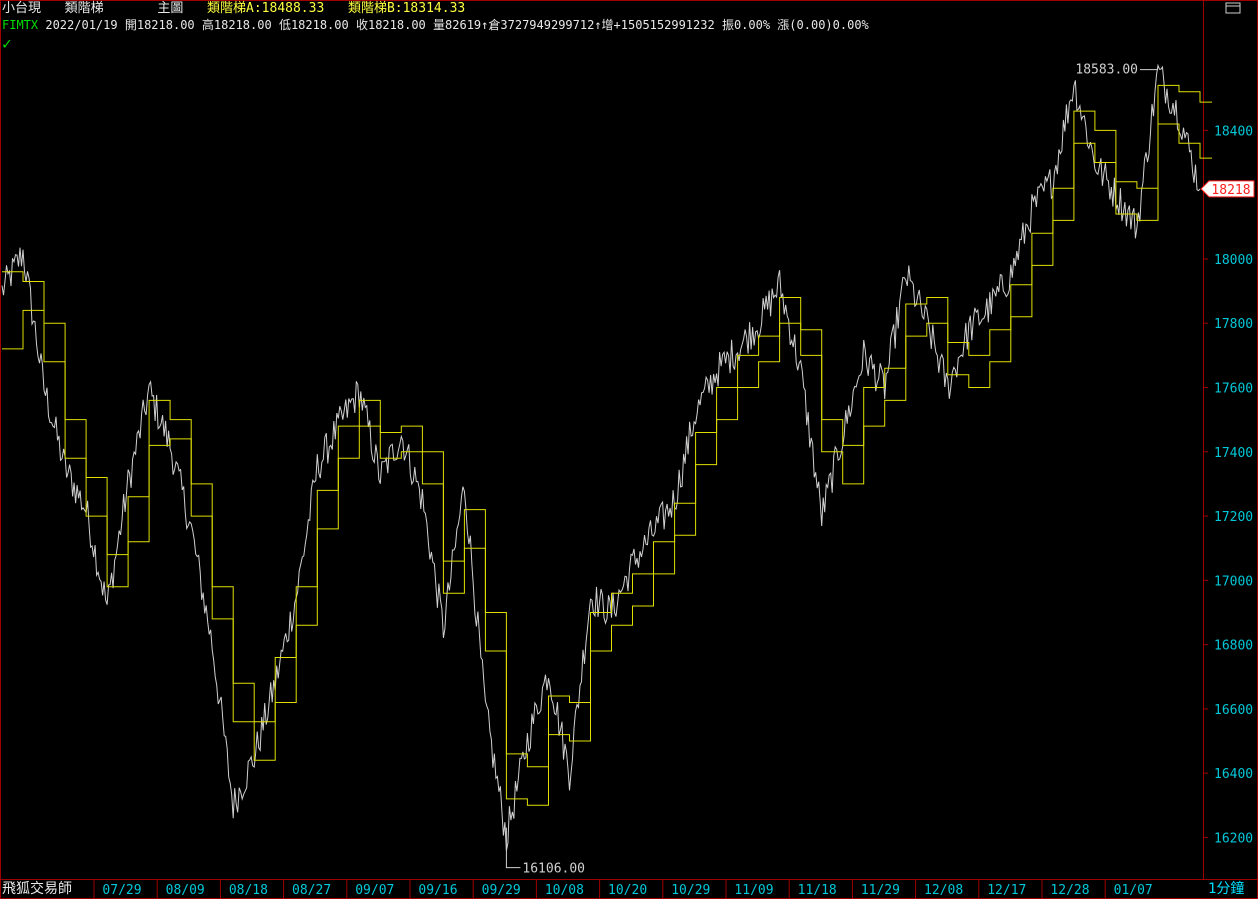 This screenshot has width=1258, height=899. Describe the element at coordinates (159, 25) in the screenshot. I see `quote-open: 開18218.00` at that location.